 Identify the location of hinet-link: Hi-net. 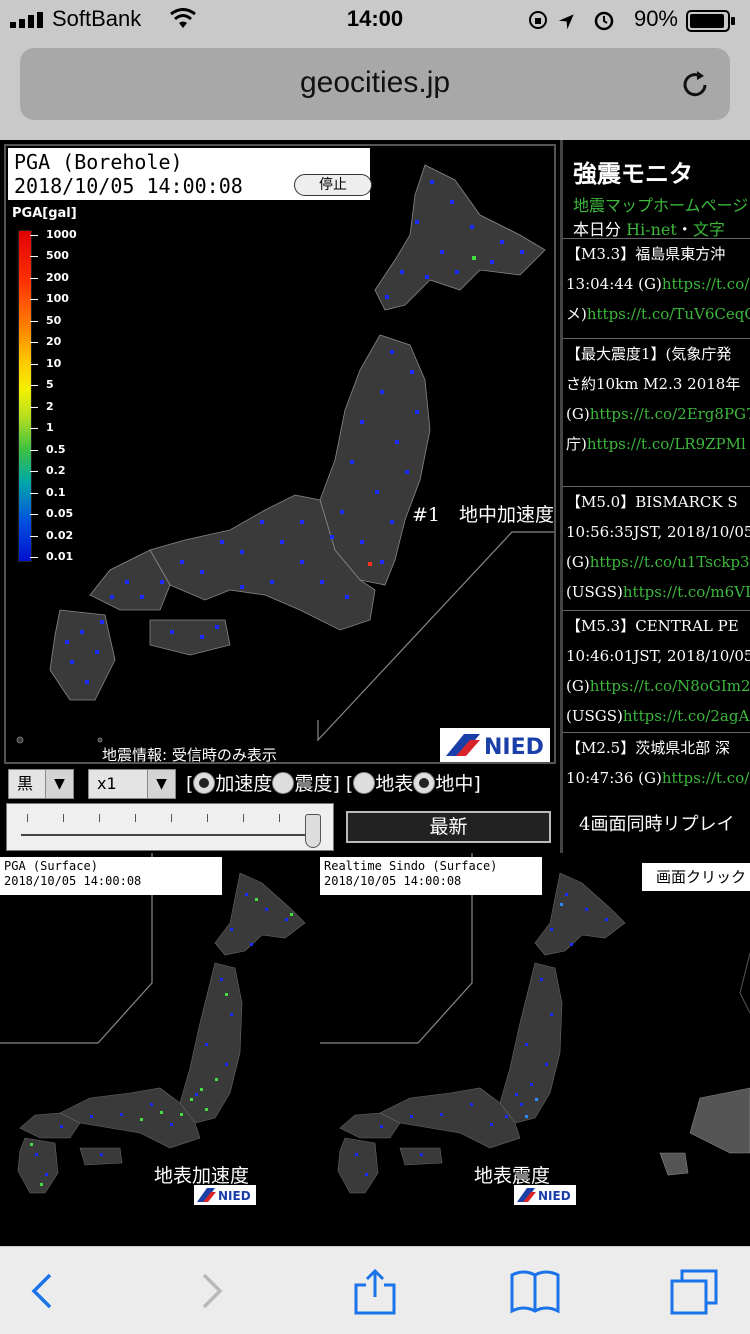
(651, 229).